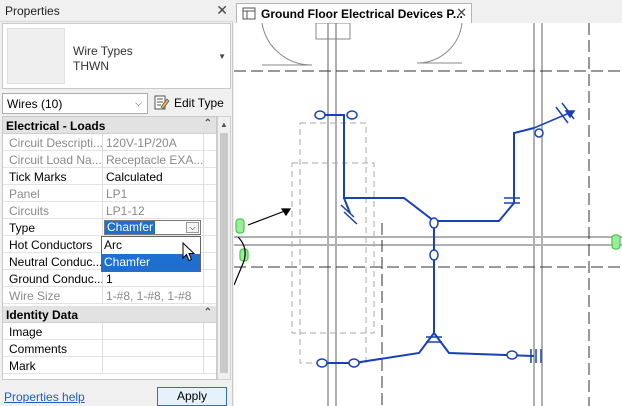 The height and width of the screenshot is (406, 622). What do you see at coordinates (53, 176) in the screenshot?
I see `property-name: Tick Marks` at bounding box center [53, 176].